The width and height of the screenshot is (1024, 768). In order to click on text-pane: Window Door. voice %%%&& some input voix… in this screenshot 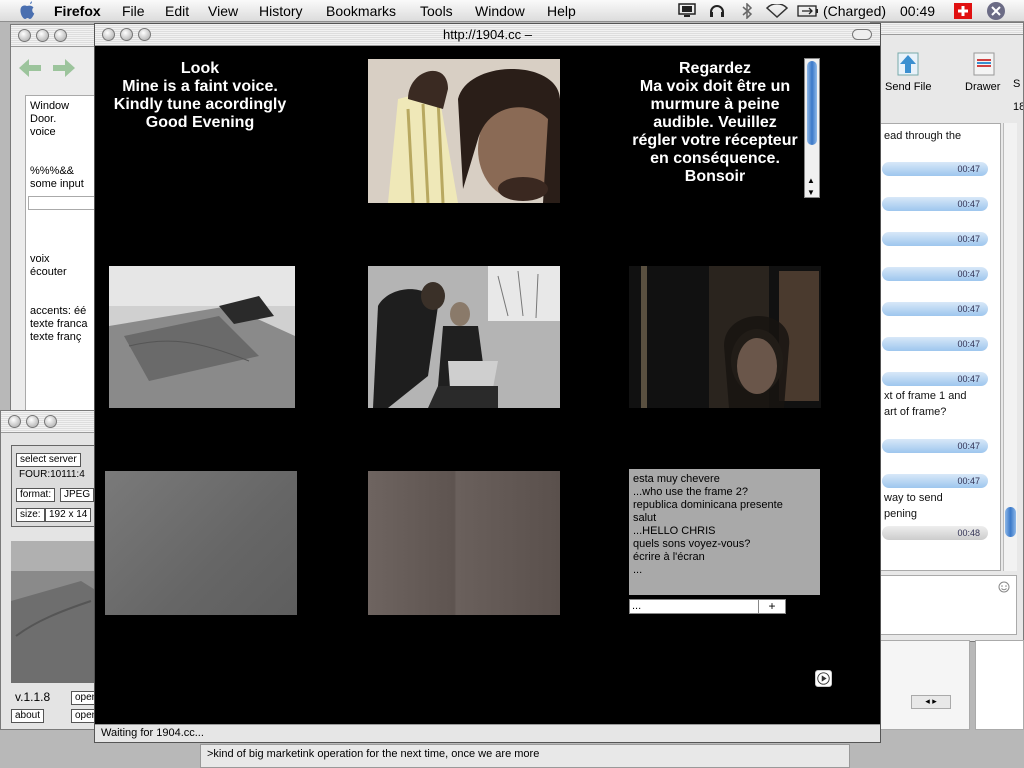, I will do `click(62, 254)`.